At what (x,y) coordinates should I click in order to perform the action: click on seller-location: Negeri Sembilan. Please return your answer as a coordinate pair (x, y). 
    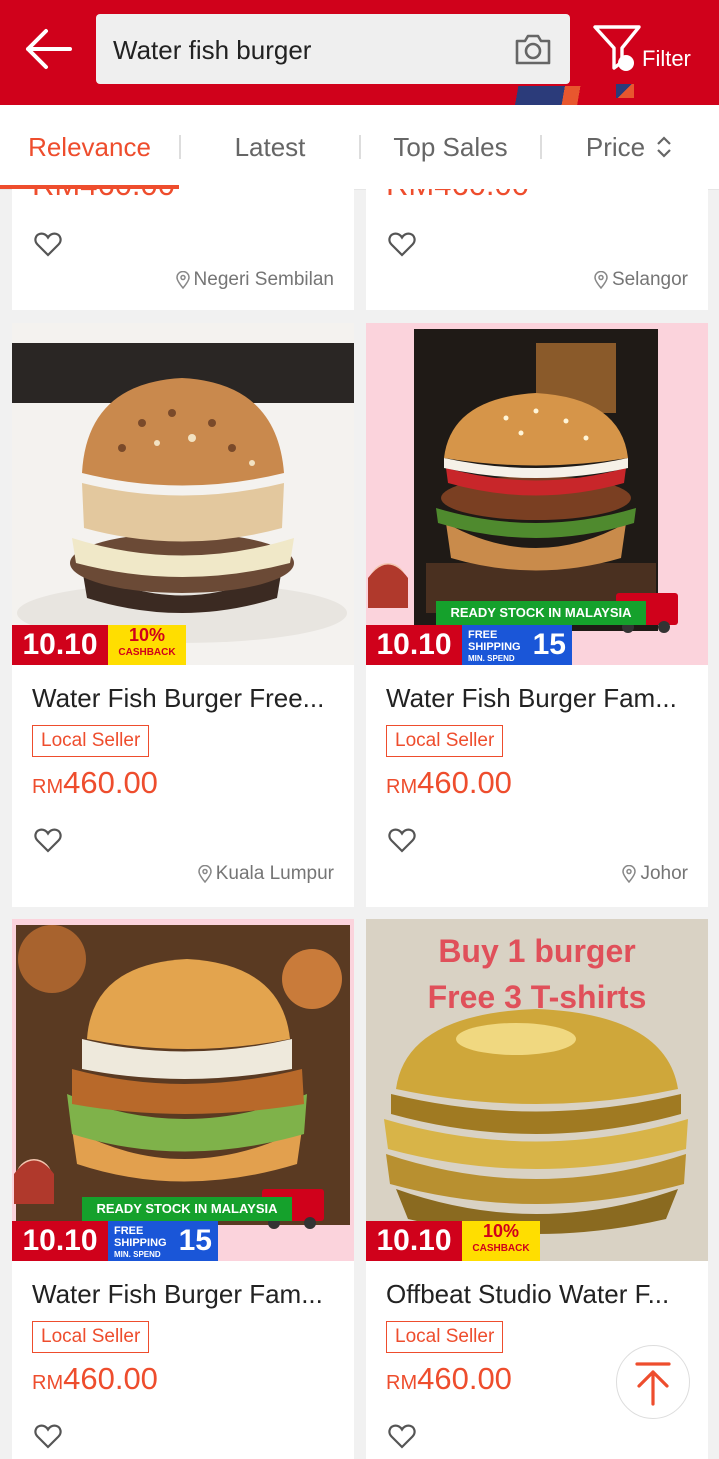
    Looking at the image, I should click on (254, 280).